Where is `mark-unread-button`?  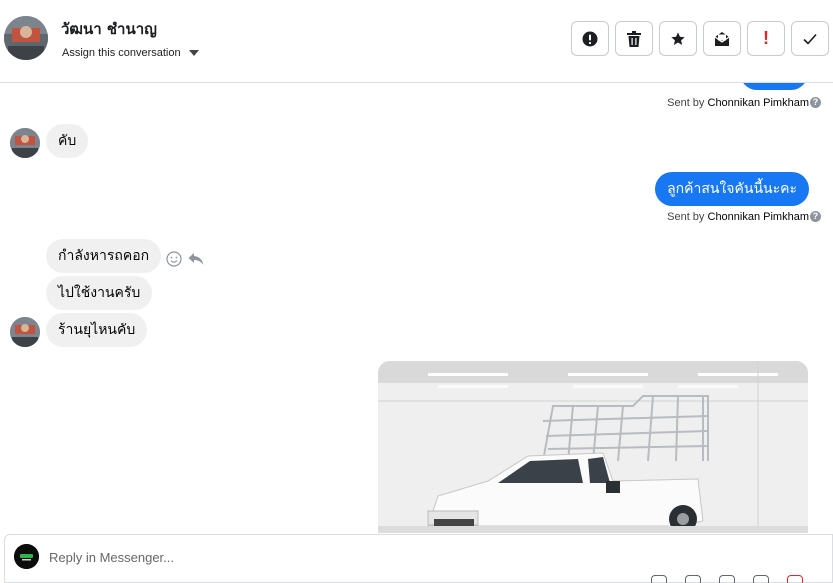
mark-unread-button is located at coordinates (722, 38).